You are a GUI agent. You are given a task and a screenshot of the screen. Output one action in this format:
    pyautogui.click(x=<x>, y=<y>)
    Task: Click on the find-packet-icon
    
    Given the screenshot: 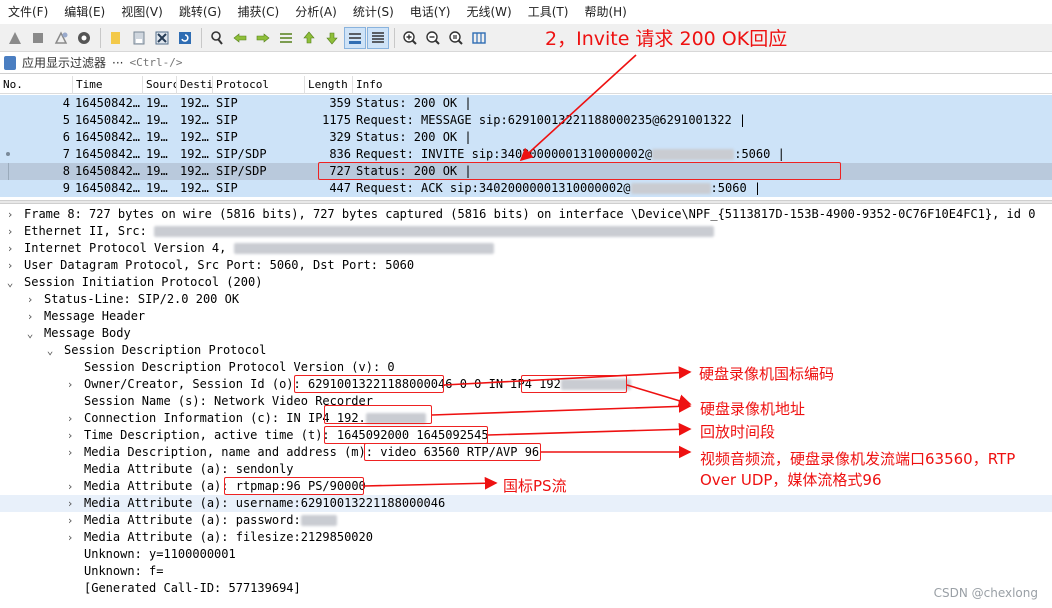 What is the action you would take?
    pyautogui.click(x=217, y=38)
    